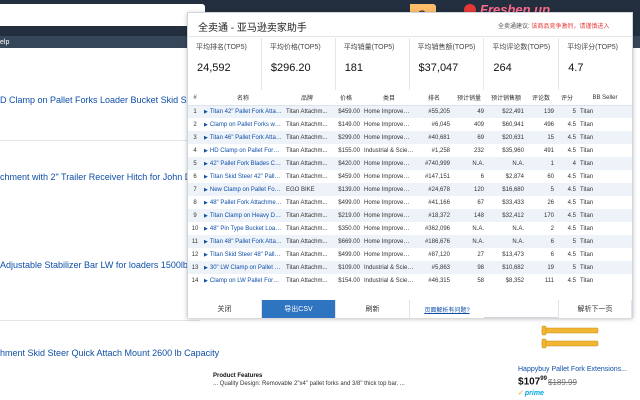 The height and width of the screenshot is (400, 640). What do you see at coordinates (587, 215) in the screenshot?
I see `table-cell: Titan` at bounding box center [587, 215].